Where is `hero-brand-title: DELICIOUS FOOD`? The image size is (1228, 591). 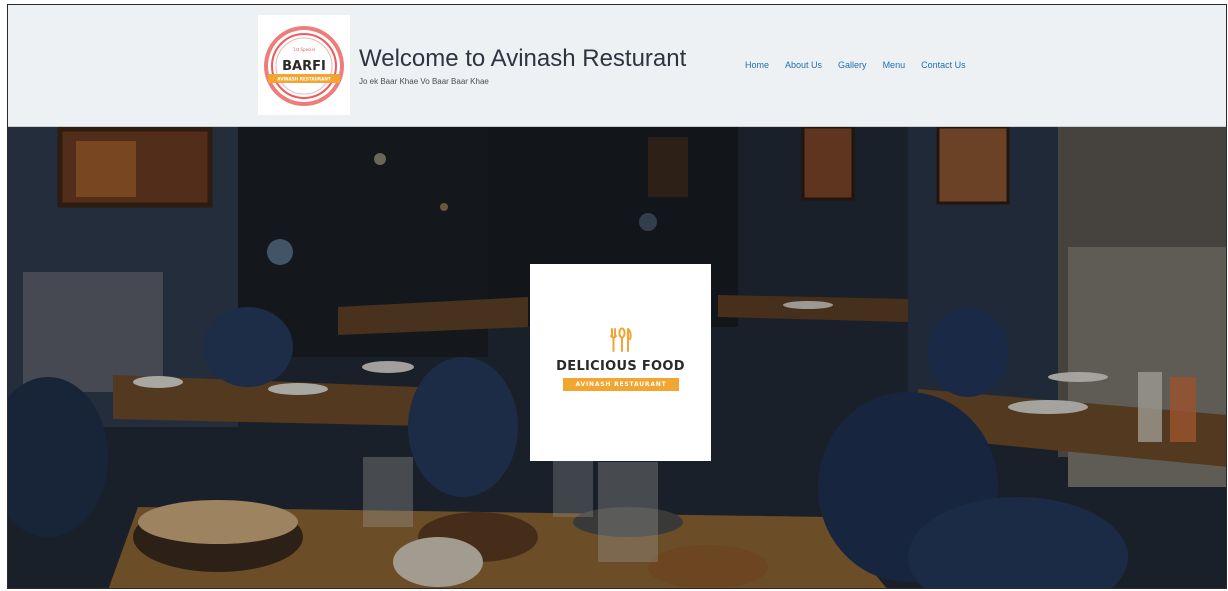 hero-brand-title: DELICIOUS FOOD is located at coordinates (620, 366).